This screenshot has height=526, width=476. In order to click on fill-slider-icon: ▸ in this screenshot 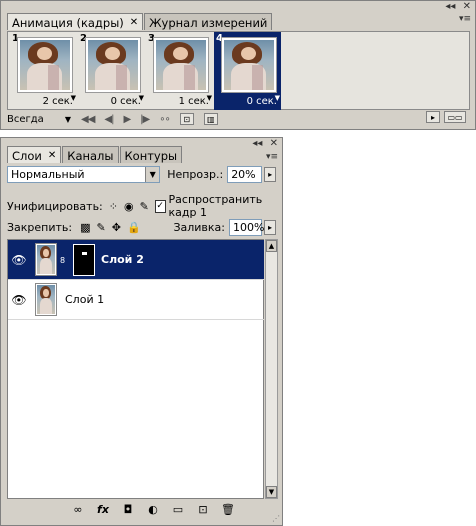, I will do `click(270, 227)`.